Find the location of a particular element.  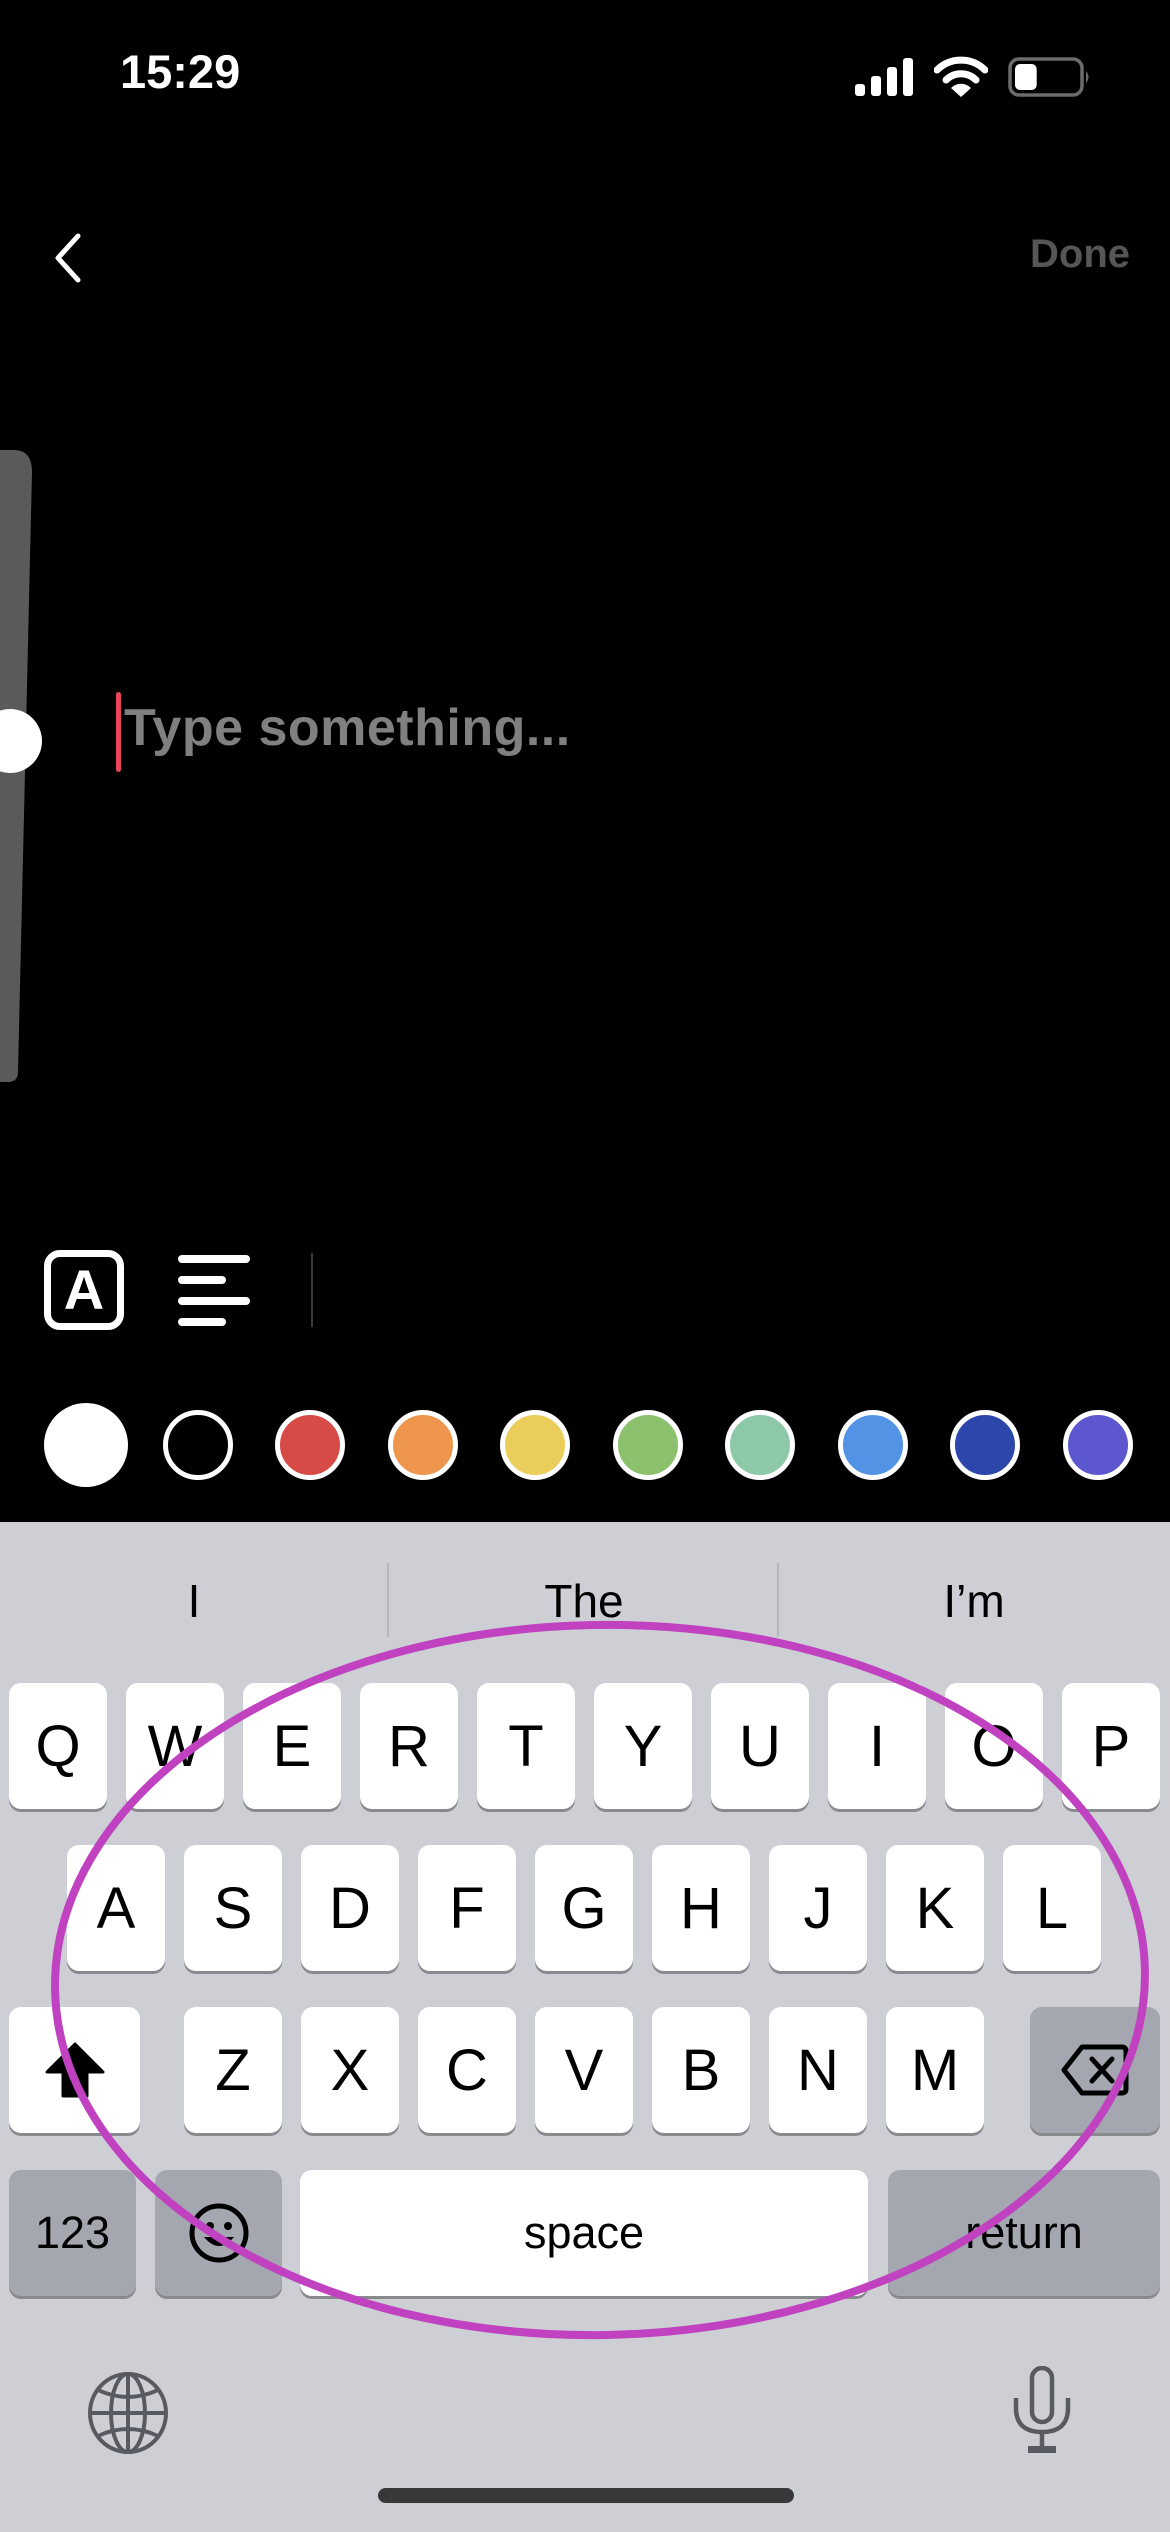

color-swatch-purple is located at coordinates (1098, 1445).